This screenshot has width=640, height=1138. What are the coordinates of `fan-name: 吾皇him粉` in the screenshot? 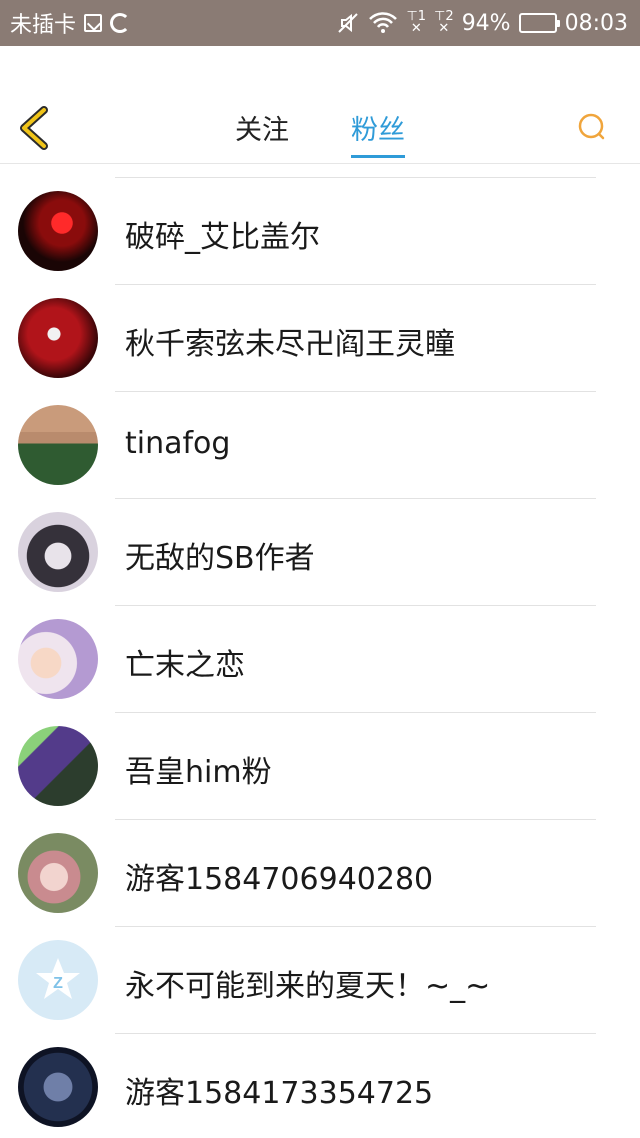 It's located at (198, 772).